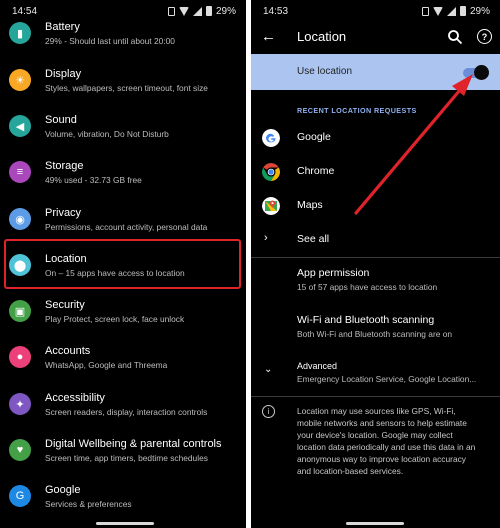 The image size is (500, 528). I want to click on back-arrow-icon: ←, so click(268, 36).